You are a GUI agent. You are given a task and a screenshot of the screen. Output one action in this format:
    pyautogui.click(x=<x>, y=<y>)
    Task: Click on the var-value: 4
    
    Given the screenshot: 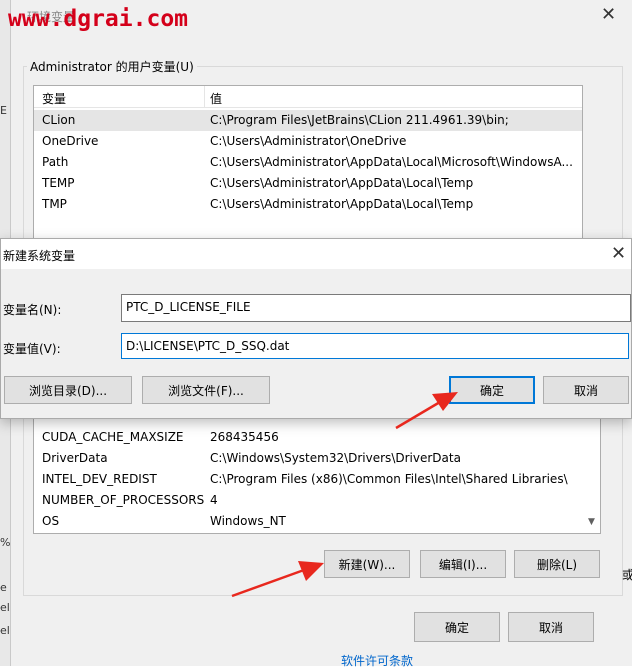 What is the action you would take?
    pyautogui.click(x=214, y=500)
    